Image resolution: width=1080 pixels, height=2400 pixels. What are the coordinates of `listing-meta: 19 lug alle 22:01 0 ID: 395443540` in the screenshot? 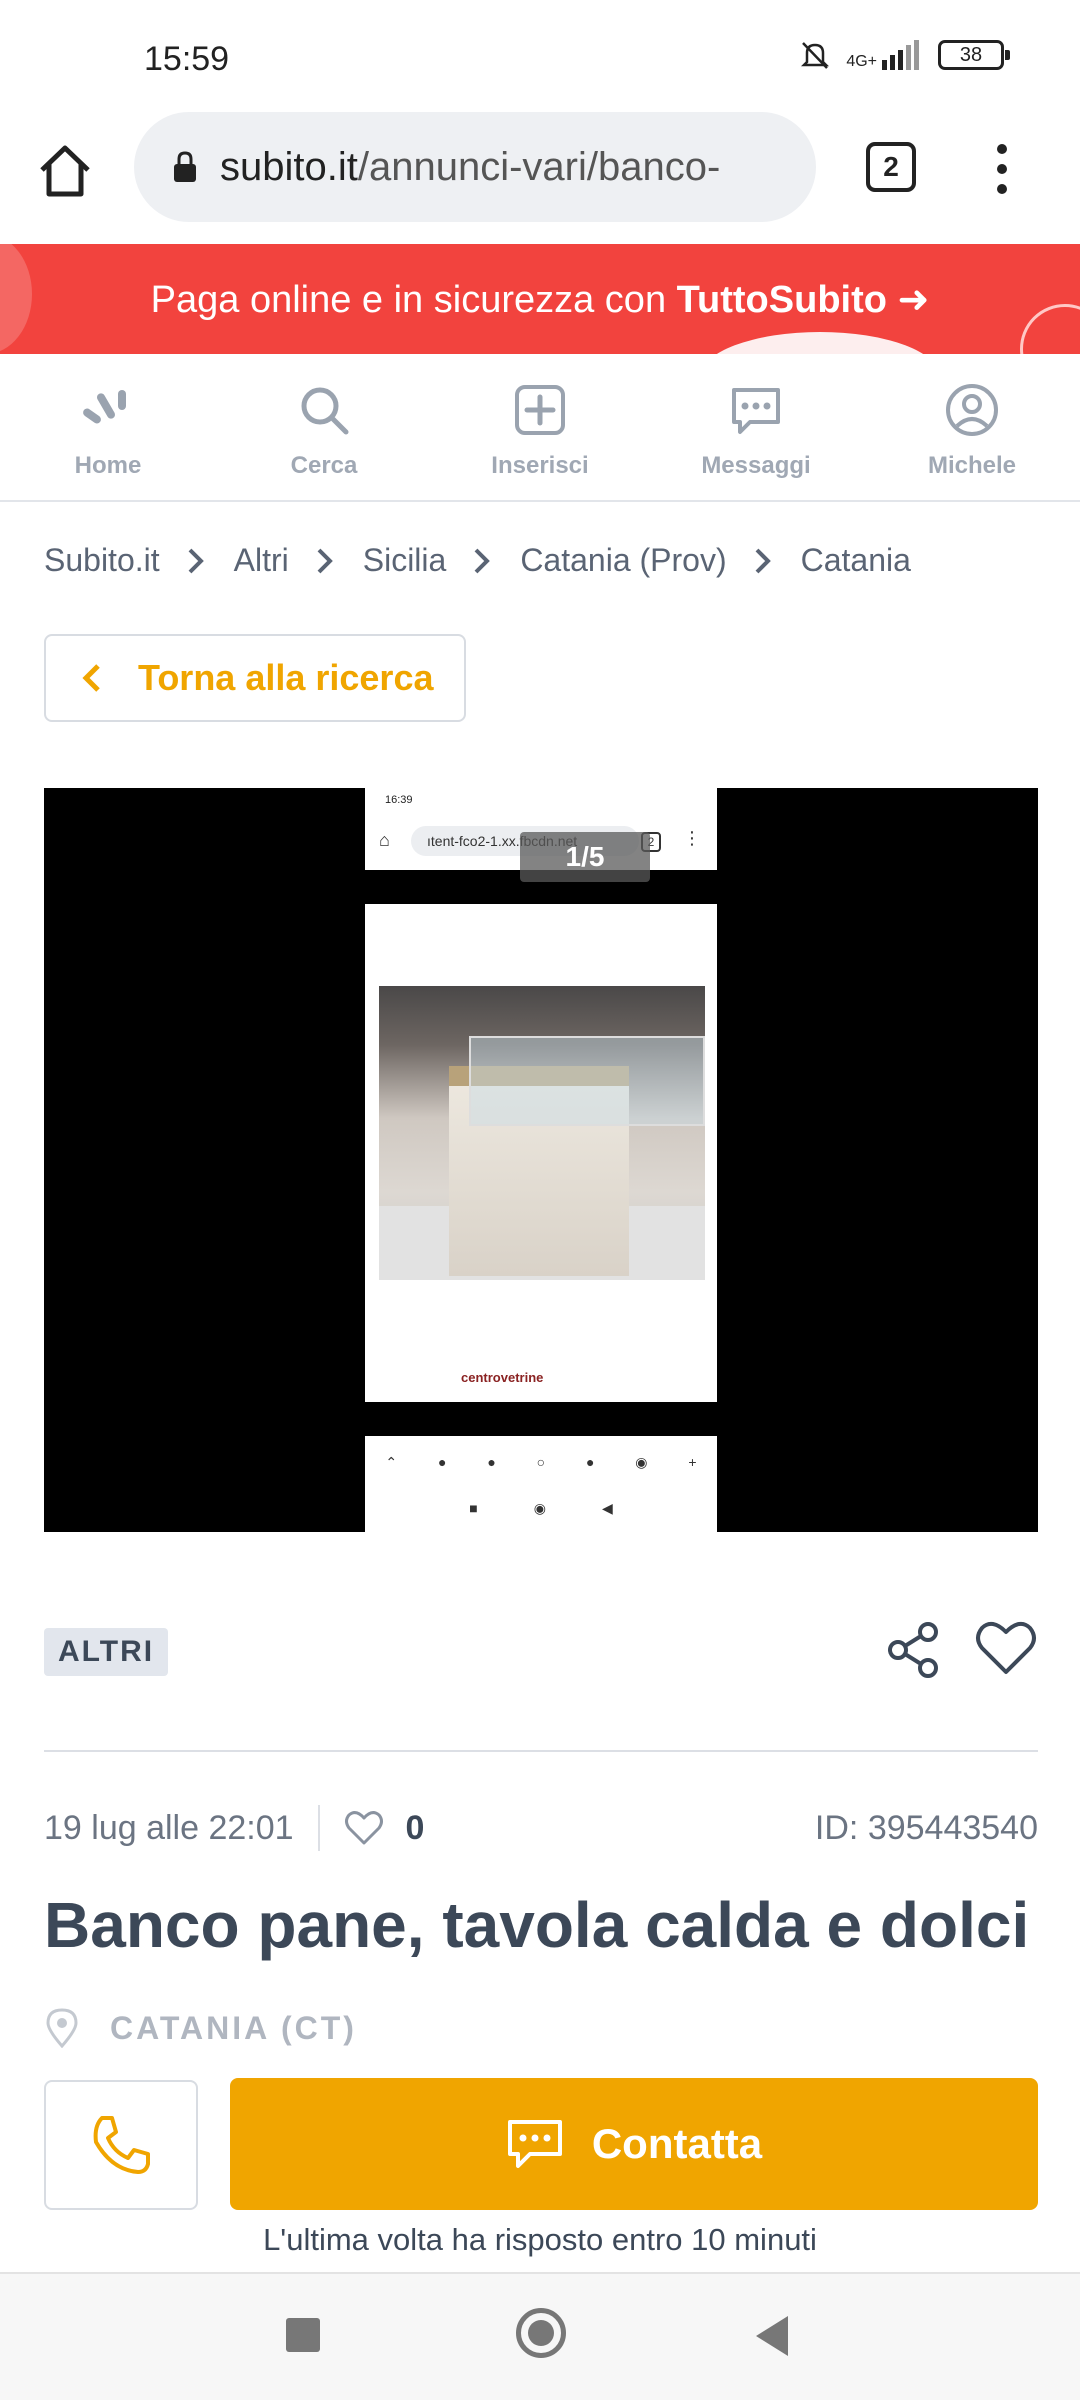 It's located at (541, 1828).